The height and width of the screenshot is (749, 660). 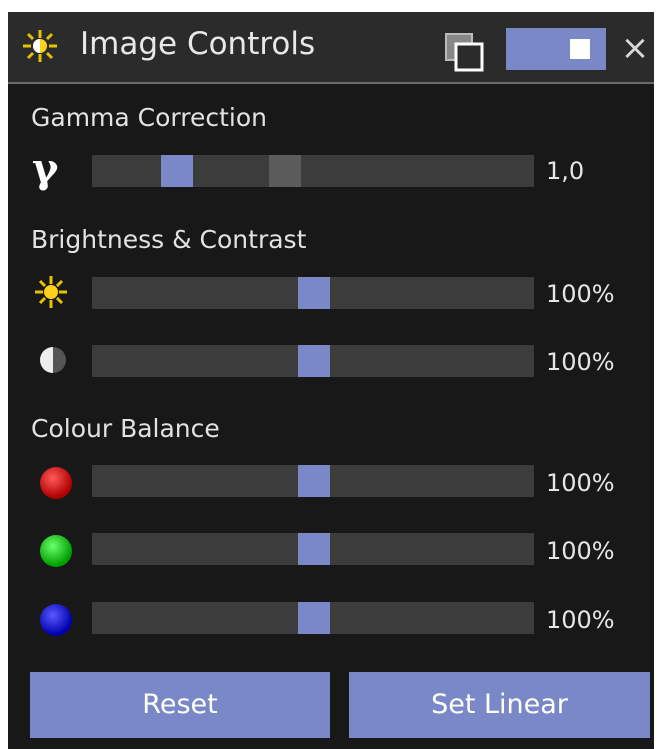 What do you see at coordinates (580, 620) in the screenshot?
I see `blue-value: 100%` at bounding box center [580, 620].